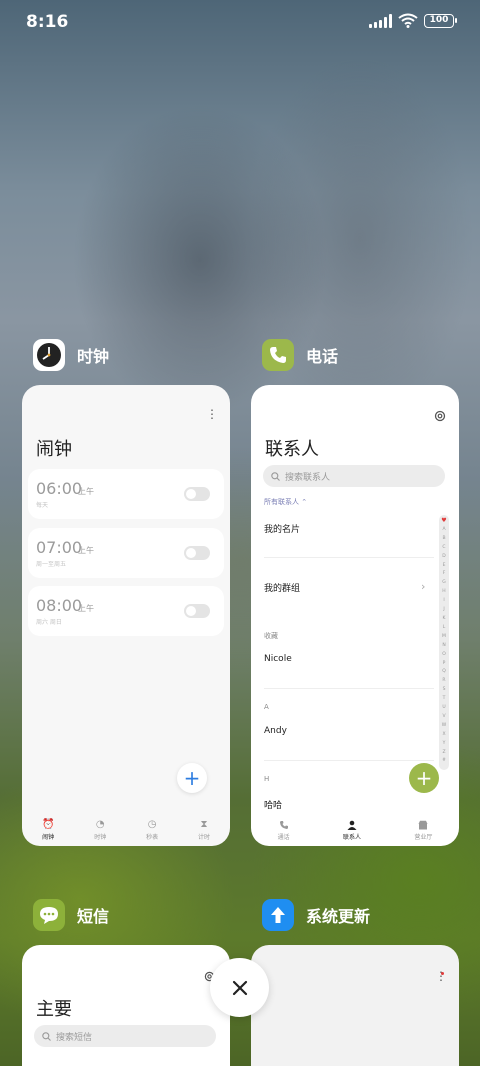 This screenshot has width=480, height=1066. I want to click on updater-app-icon, so click(278, 915).